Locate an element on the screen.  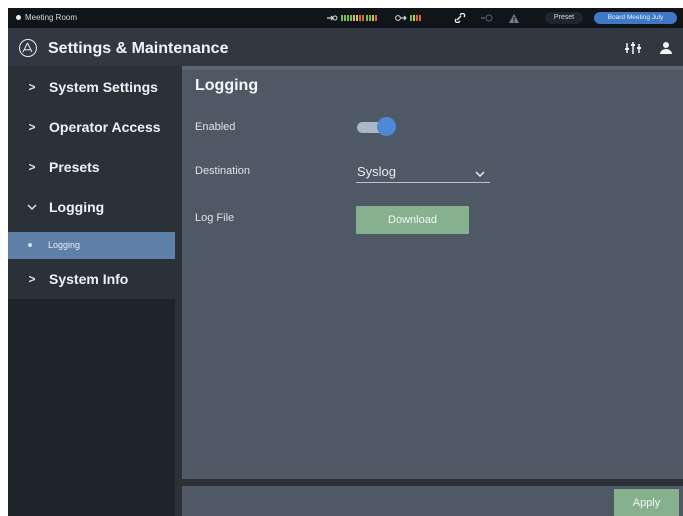
sidebar-item-logging: Logging is located at coordinates (91, 207).